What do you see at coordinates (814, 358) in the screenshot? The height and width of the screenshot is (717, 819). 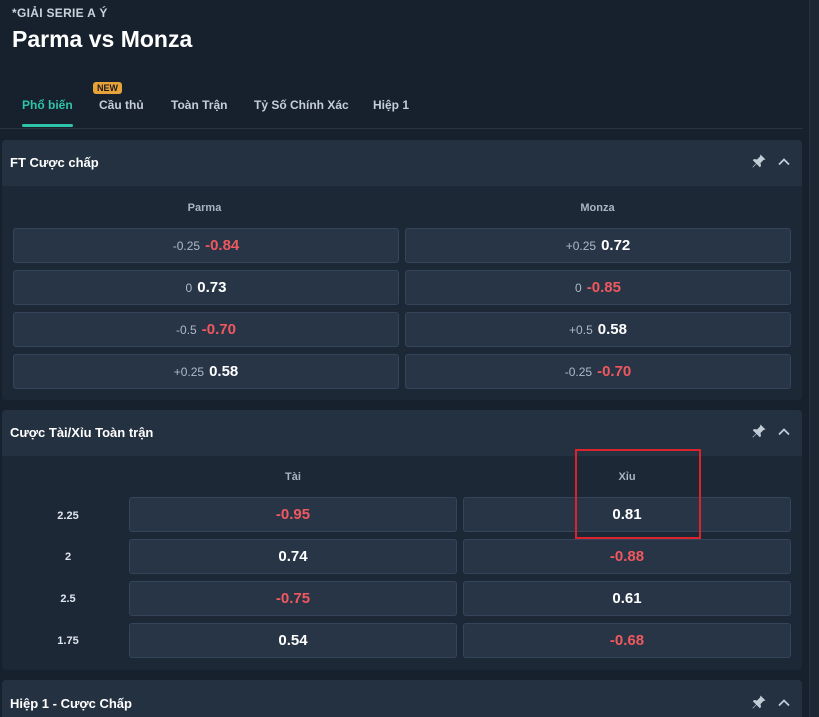 I see `scrollbar` at bounding box center [814, 358].